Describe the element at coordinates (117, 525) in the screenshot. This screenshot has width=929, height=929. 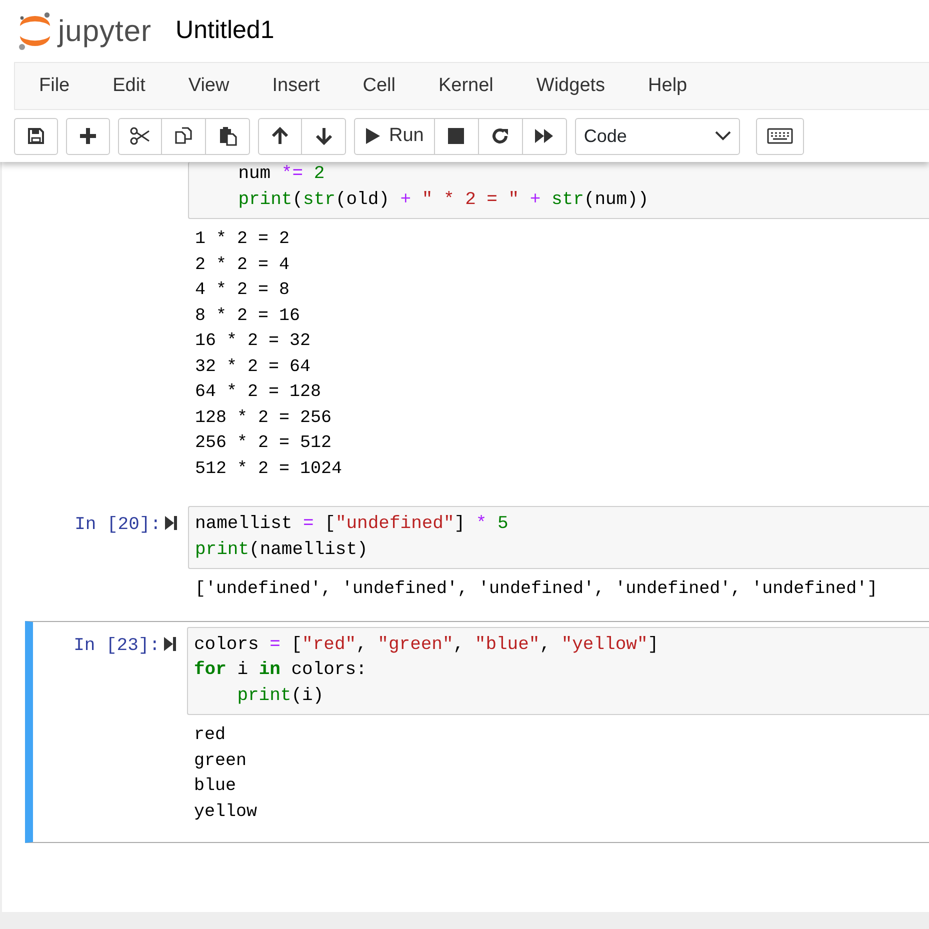
I see `cell-prompt: In [20]:` at that location.